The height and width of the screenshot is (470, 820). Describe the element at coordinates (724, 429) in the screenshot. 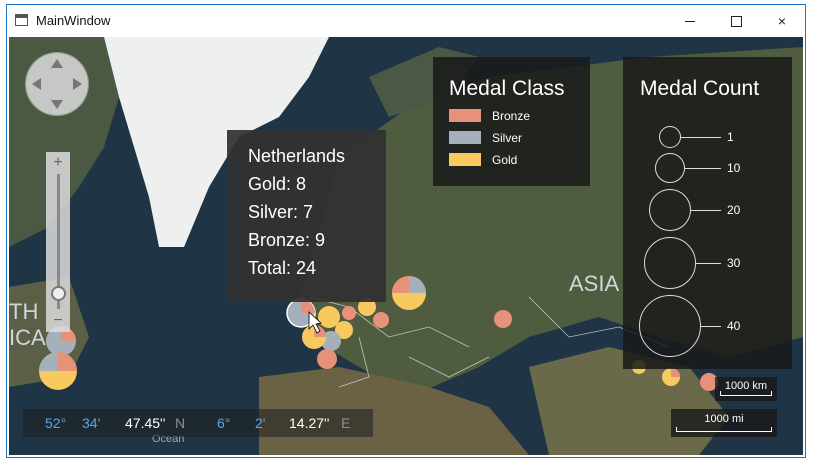

I see `scale-mi-bar` at that location.